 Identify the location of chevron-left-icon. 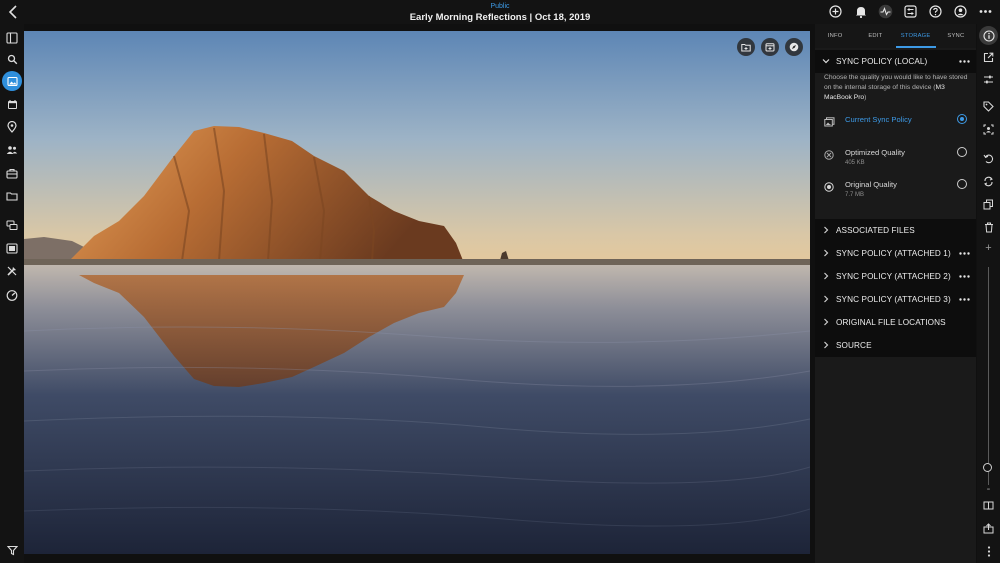
(13, 12).